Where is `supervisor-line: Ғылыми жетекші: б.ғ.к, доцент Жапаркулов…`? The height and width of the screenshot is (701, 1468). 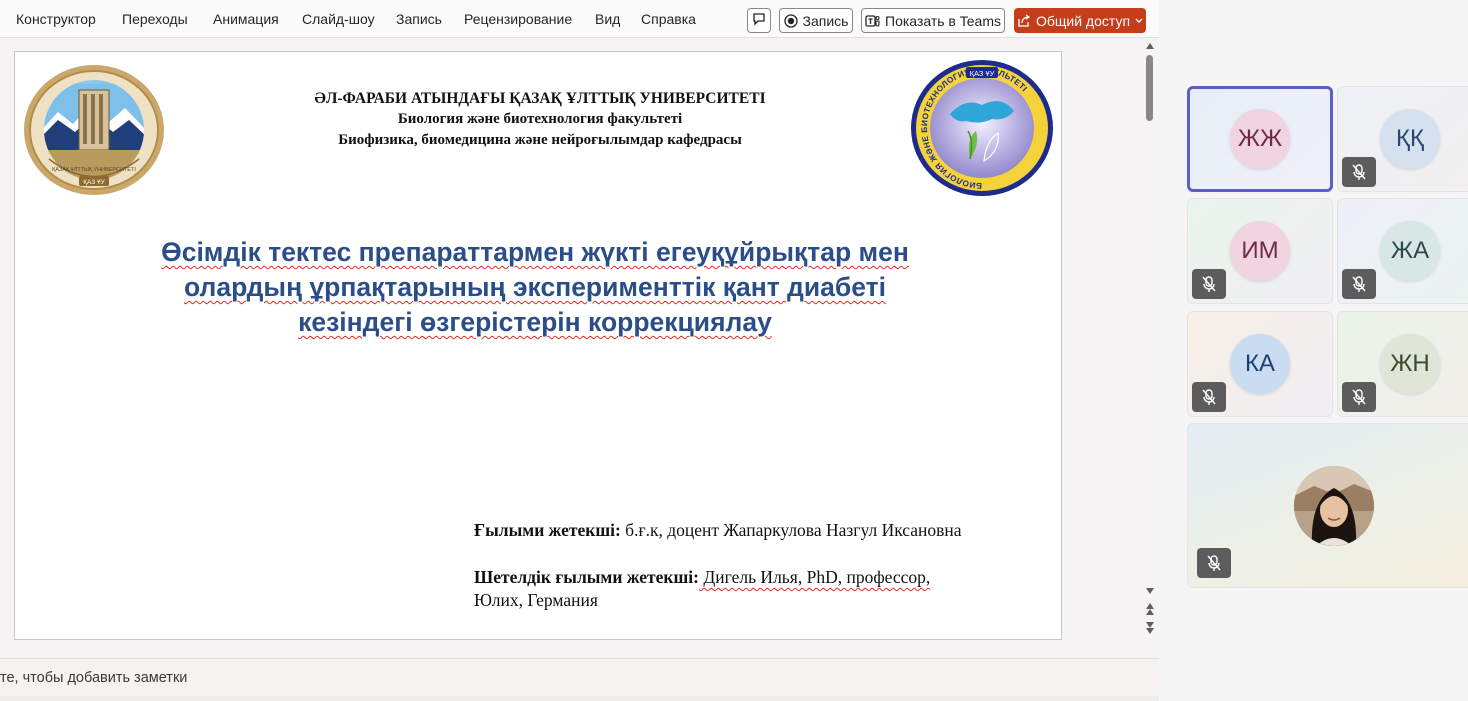
supervisor-line: Ғылыми жетекші: б.ғ.к, доцент Жапаркулов… is located at coordinates (718, 530).